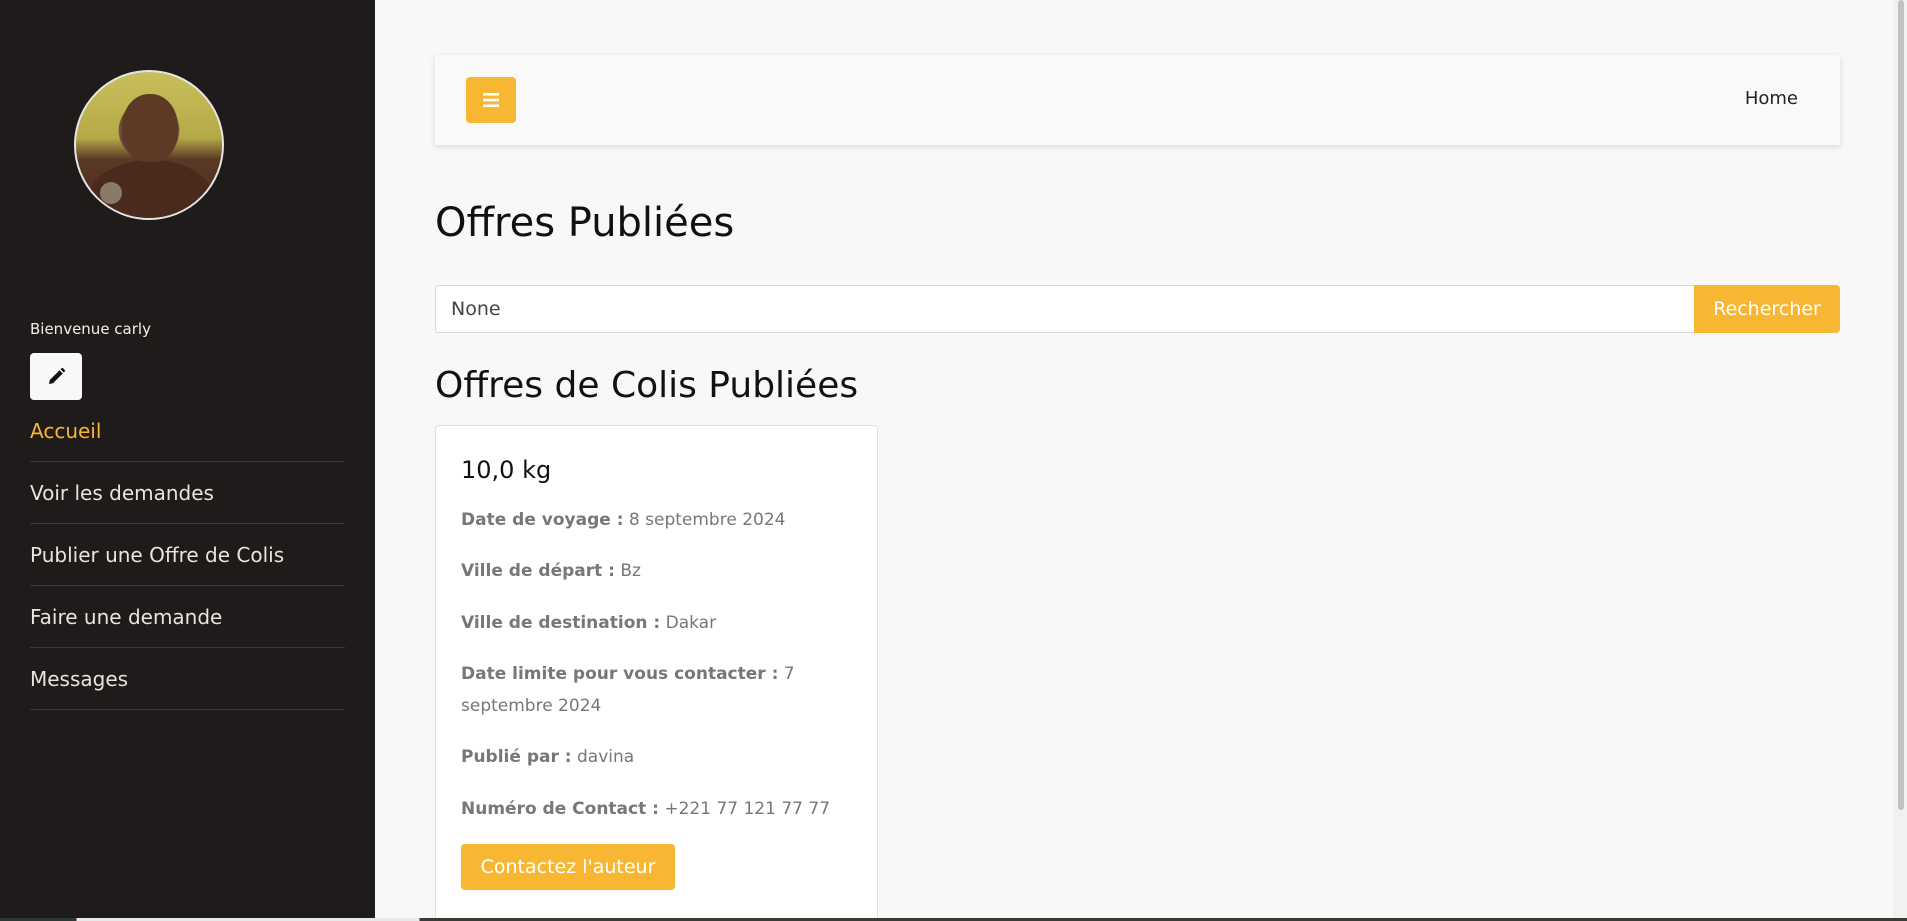  Describe the element at coordinates (1137, 100) in the screenshot. I see `top-navbar: Home` at that location.